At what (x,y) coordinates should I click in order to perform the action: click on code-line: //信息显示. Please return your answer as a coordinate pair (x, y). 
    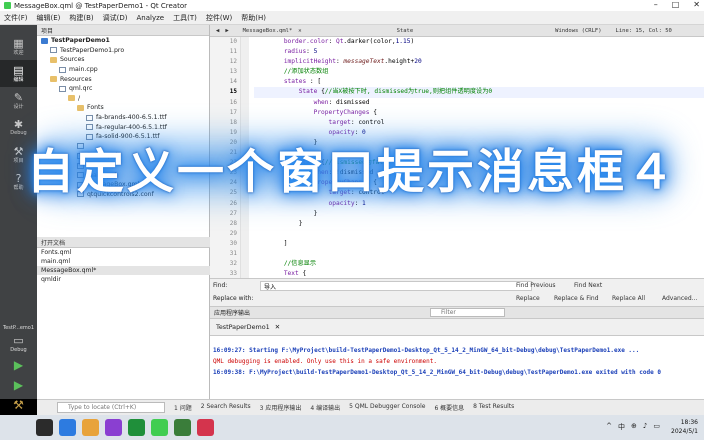
    Looking at the image, I should click on (300, 264).